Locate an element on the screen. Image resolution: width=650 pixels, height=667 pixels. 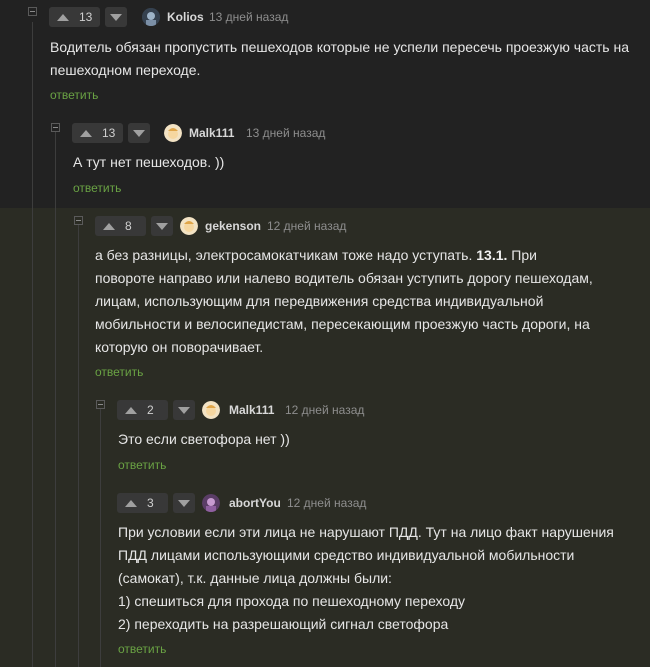
rating-widget: 3 is located at coordinates (156, 503).